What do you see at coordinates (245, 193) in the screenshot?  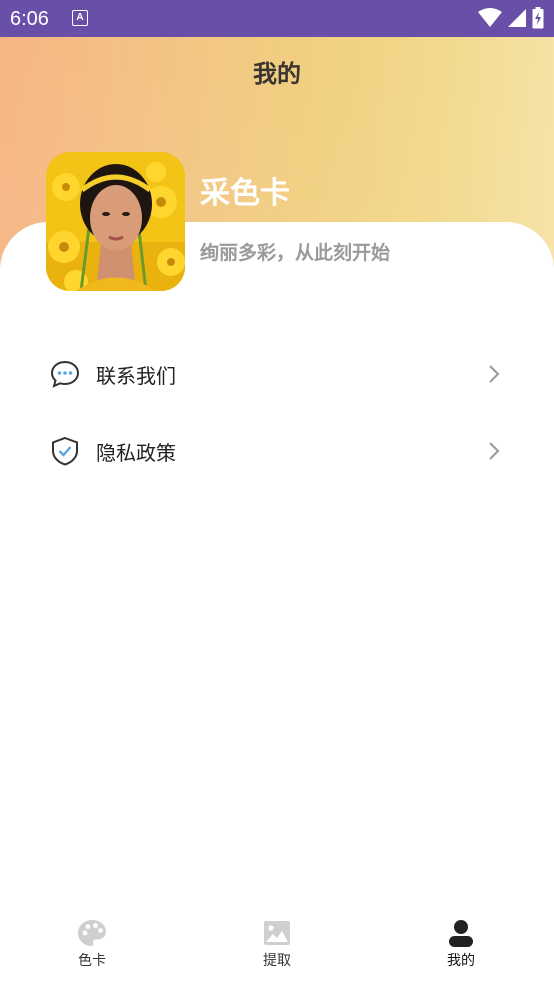 I see `app-name: 采色卡` at bounding box center [245, 193].